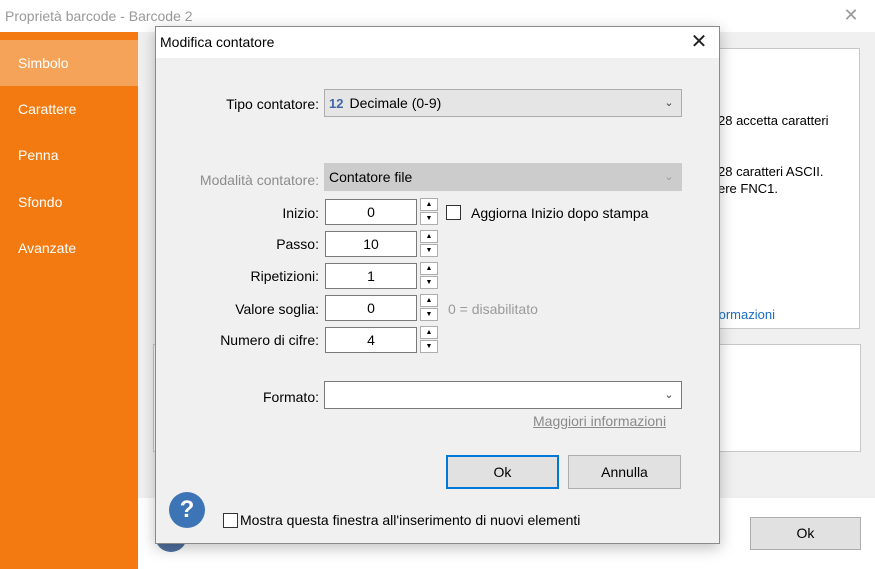 This screenshot has height=569, width=875. What do you see at coordinates (69, 248) in the screenshot?
I see `sidebar-item-avanzate: Avanzate` at bounding box center [69, 248].